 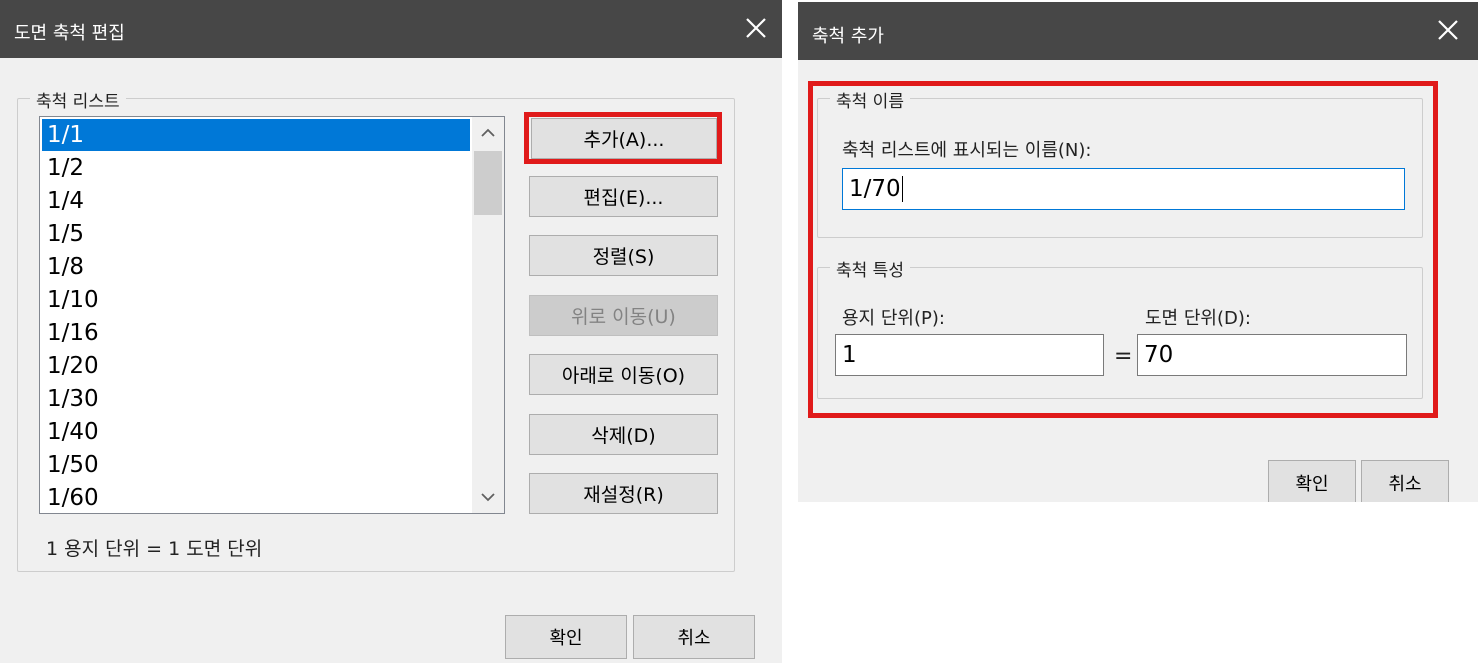 What do you see at coordinates (256, 267) in the screenshot?
I see `list-item: 1/8` at bounding box center [256, 267].